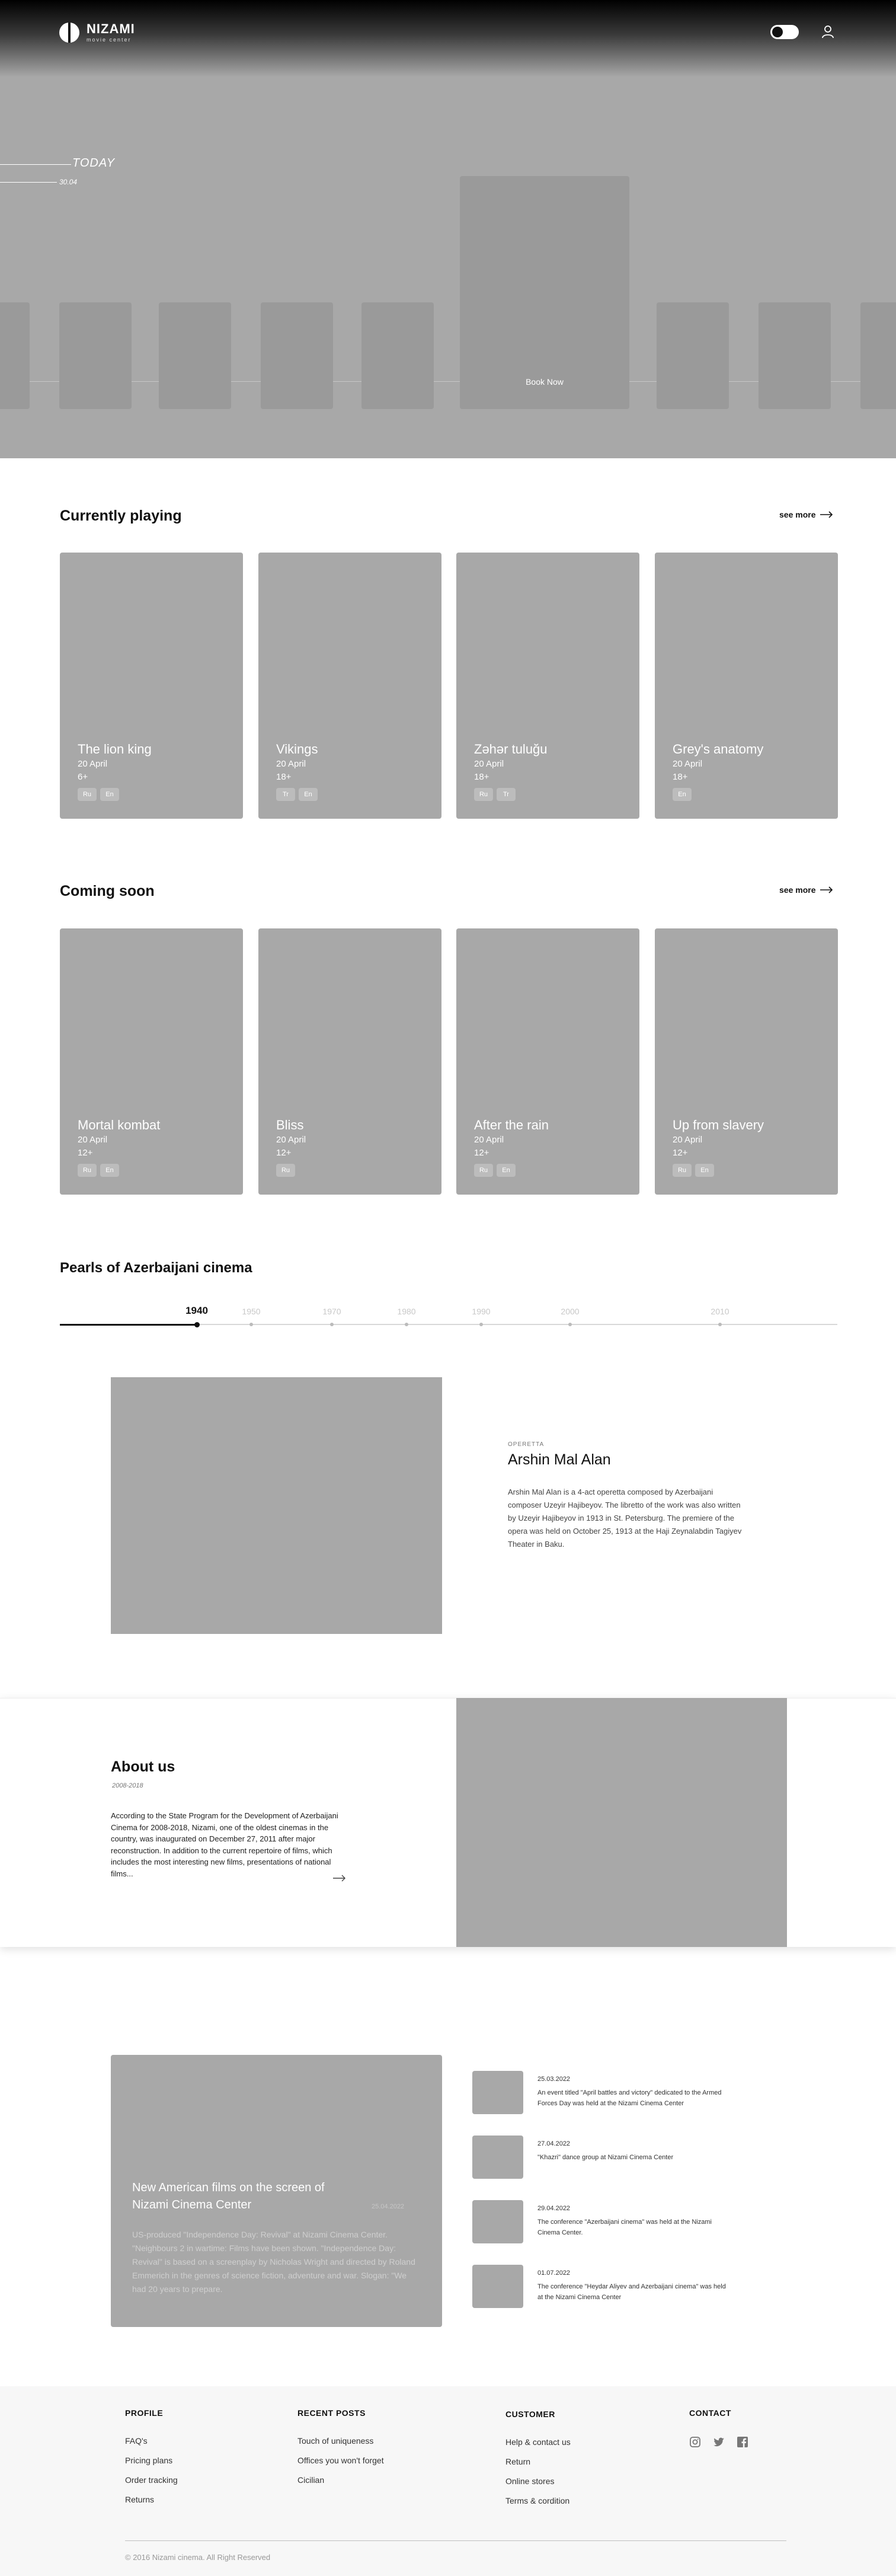 This screenshot has height=2576, width=896. I want to click on footer-link-terms: Terms & cordition, so click(538, 2501).